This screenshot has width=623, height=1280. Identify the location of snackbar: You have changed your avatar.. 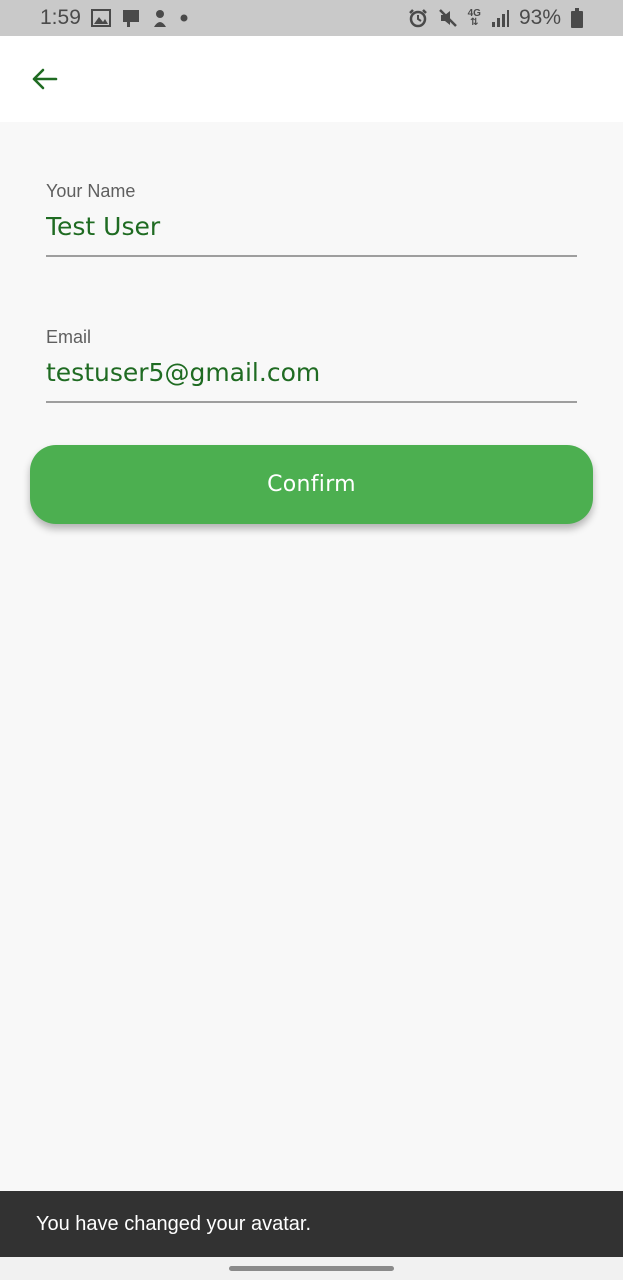
(311, 1224).